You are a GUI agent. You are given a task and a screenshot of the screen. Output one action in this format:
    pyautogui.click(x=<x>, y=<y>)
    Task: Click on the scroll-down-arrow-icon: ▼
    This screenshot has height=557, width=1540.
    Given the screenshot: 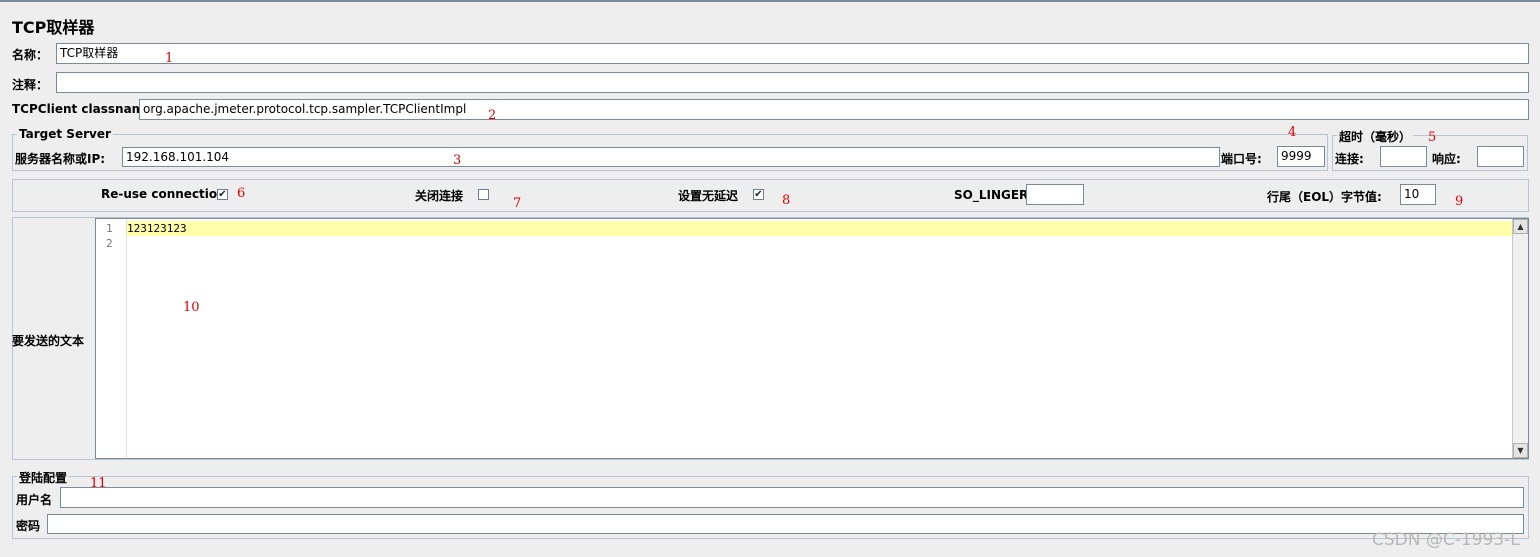 What is the action you would take?
    pyautogui.click(x=1520, y=450)
    